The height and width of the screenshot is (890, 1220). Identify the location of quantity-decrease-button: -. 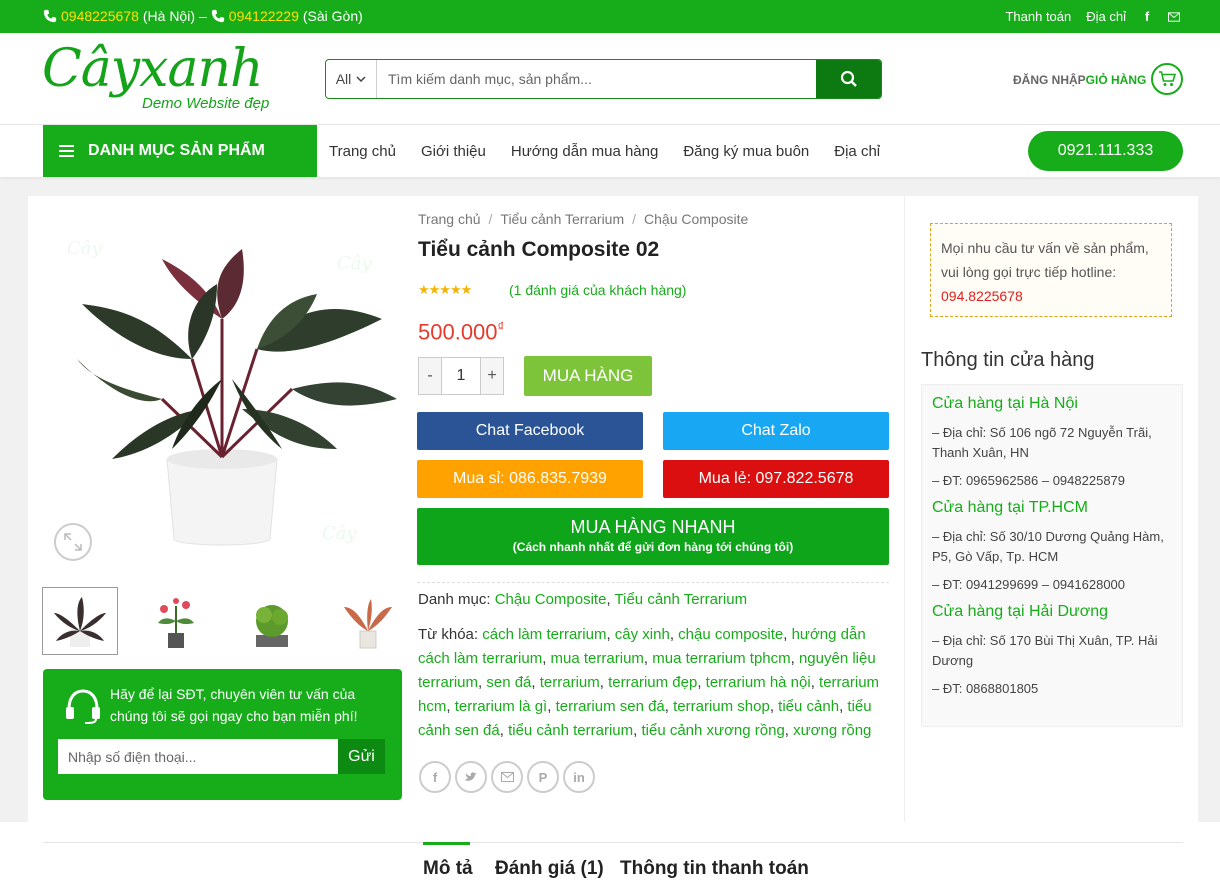
(430, 376).